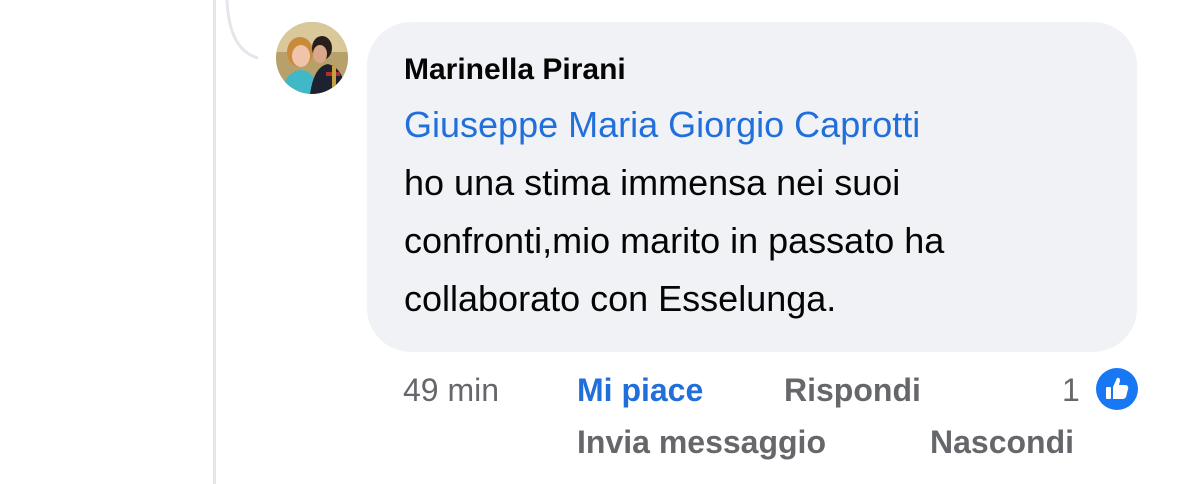 This screenshot has width=1179, height=484. Describe the element at coordinates (242, 30) in the screenshot. I see `reply-thread-connector` at that location.